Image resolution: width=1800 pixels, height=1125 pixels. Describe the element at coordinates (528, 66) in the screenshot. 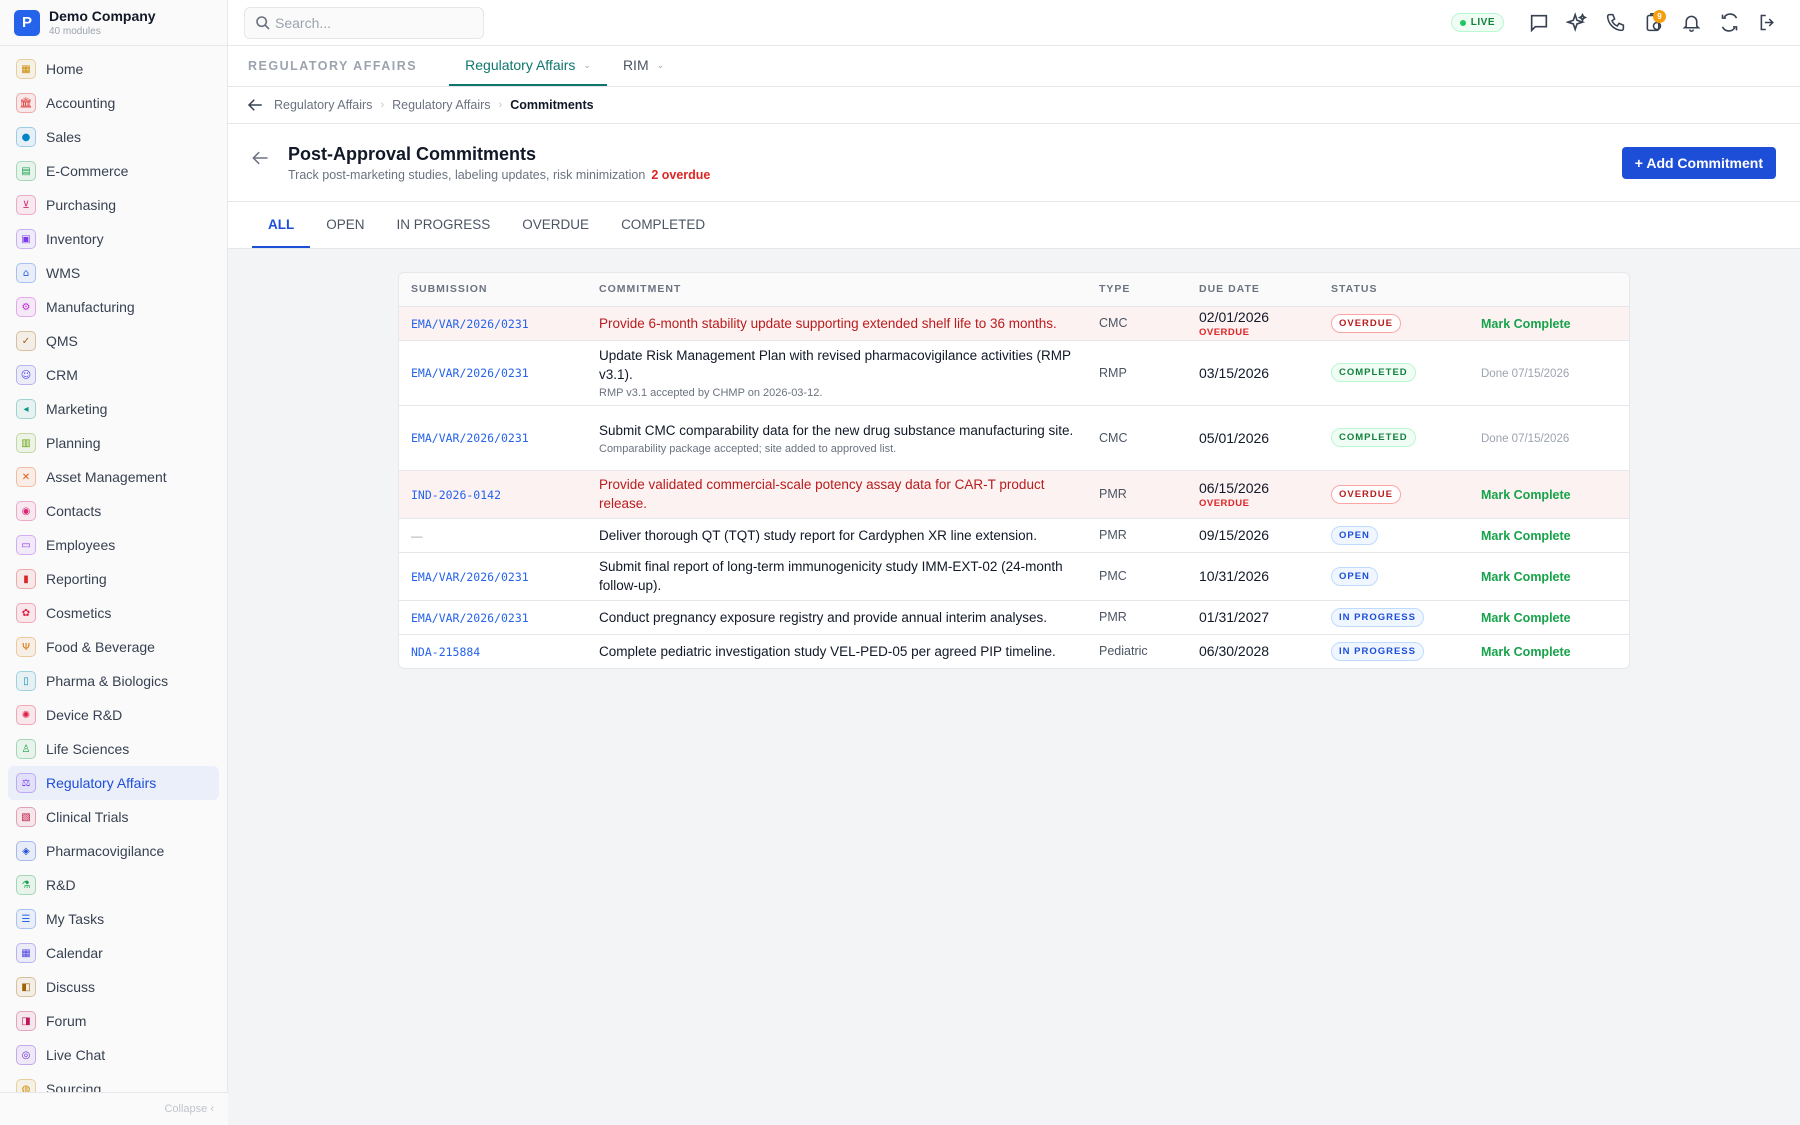

I see `module-tab-regulatory-affairs: Regulatory Affairs ⌄` at that location.